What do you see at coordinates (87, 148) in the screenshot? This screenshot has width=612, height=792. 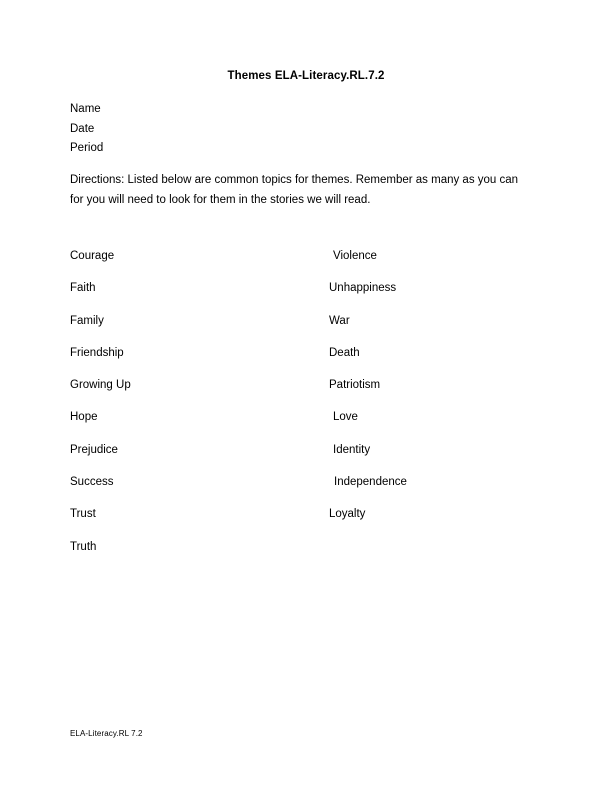 I see `field-label-period: Period` at bounding box center [87, 148].